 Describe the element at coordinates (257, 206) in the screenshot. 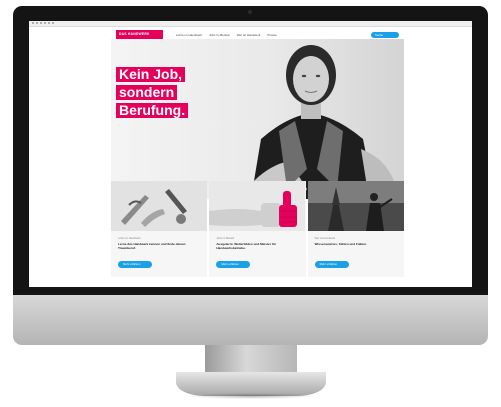

I see `card-image-thumbs-up` at that location.